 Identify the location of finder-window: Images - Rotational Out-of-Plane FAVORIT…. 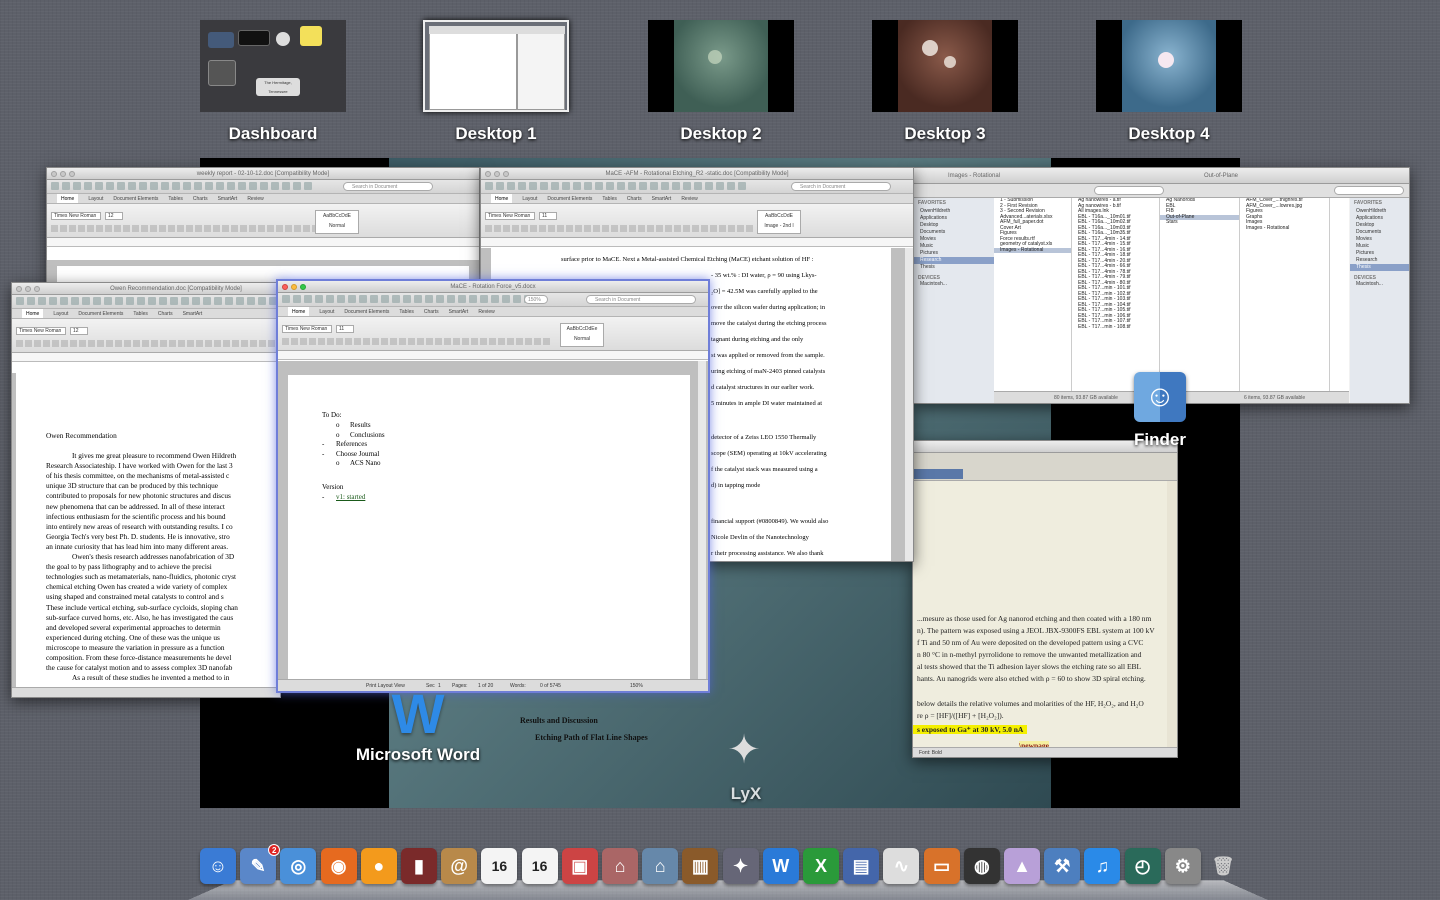
(1161, 285).